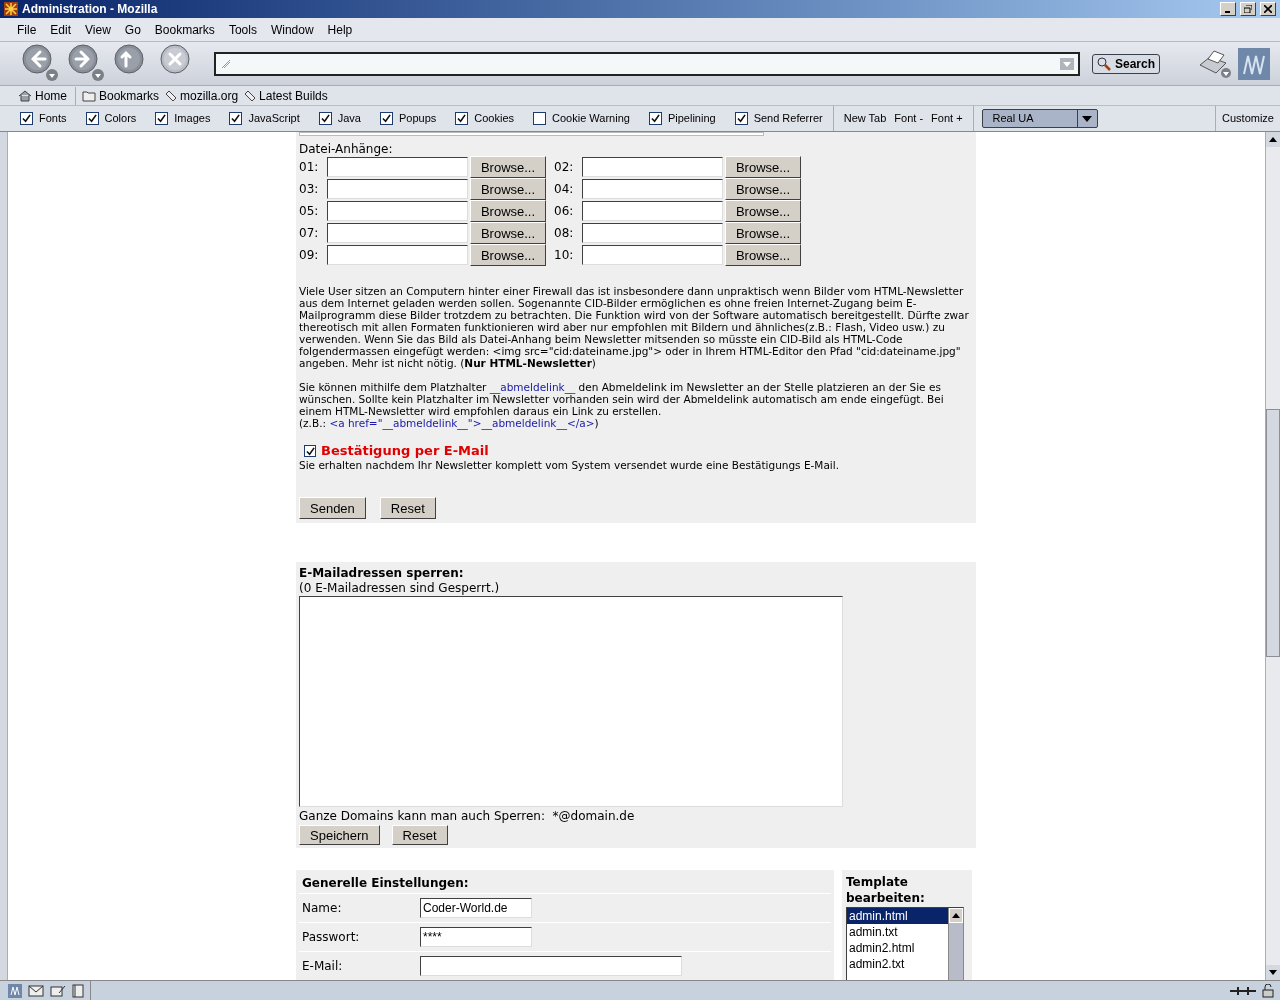 The height and width of the screenshot is (1000, 1280). I want to click on form-button: Senden, so click(332, 508).